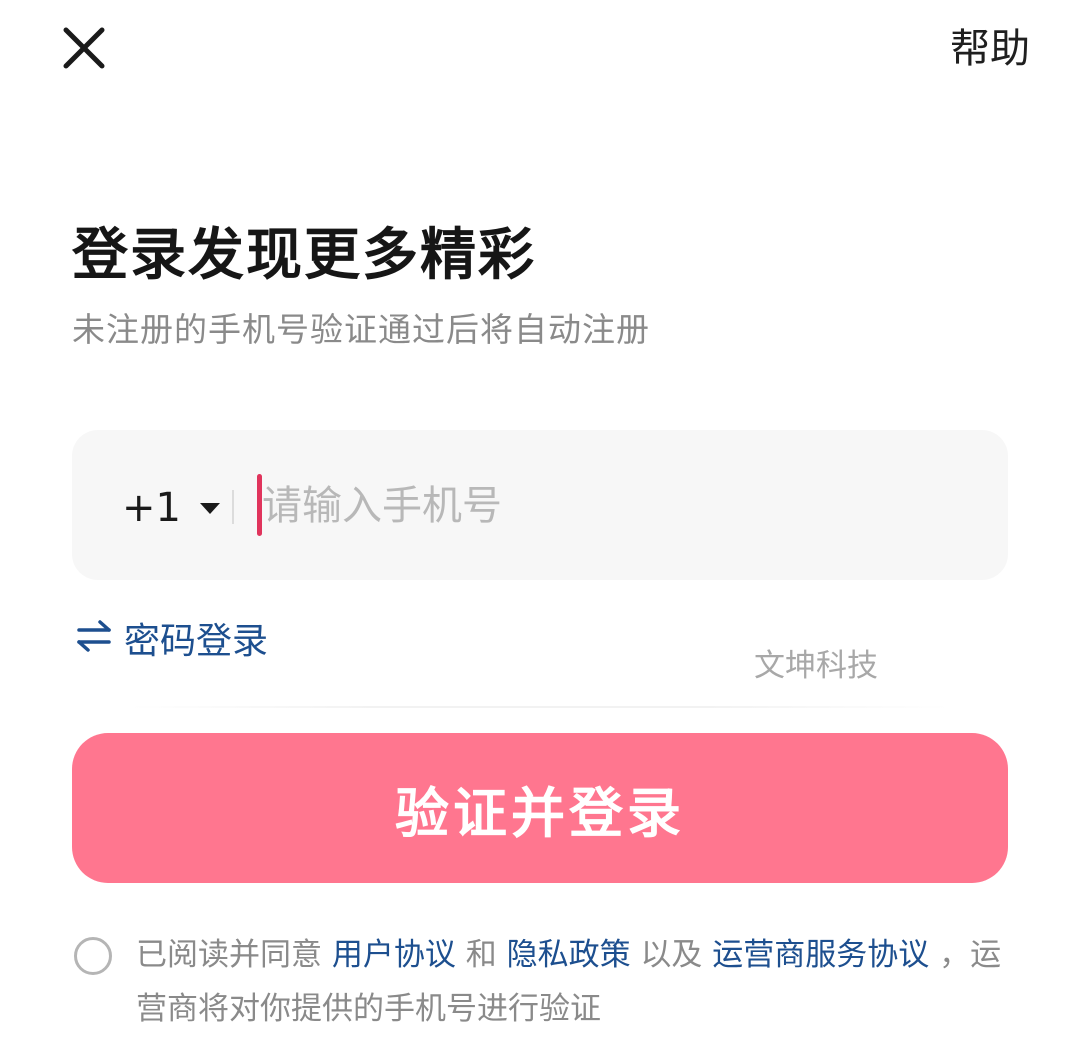 The width and height of the screenshot is (1080, 1041). Describe the element at coordinates (481, 955) in the screenshot. I see `agreement-and: 和` at that location.